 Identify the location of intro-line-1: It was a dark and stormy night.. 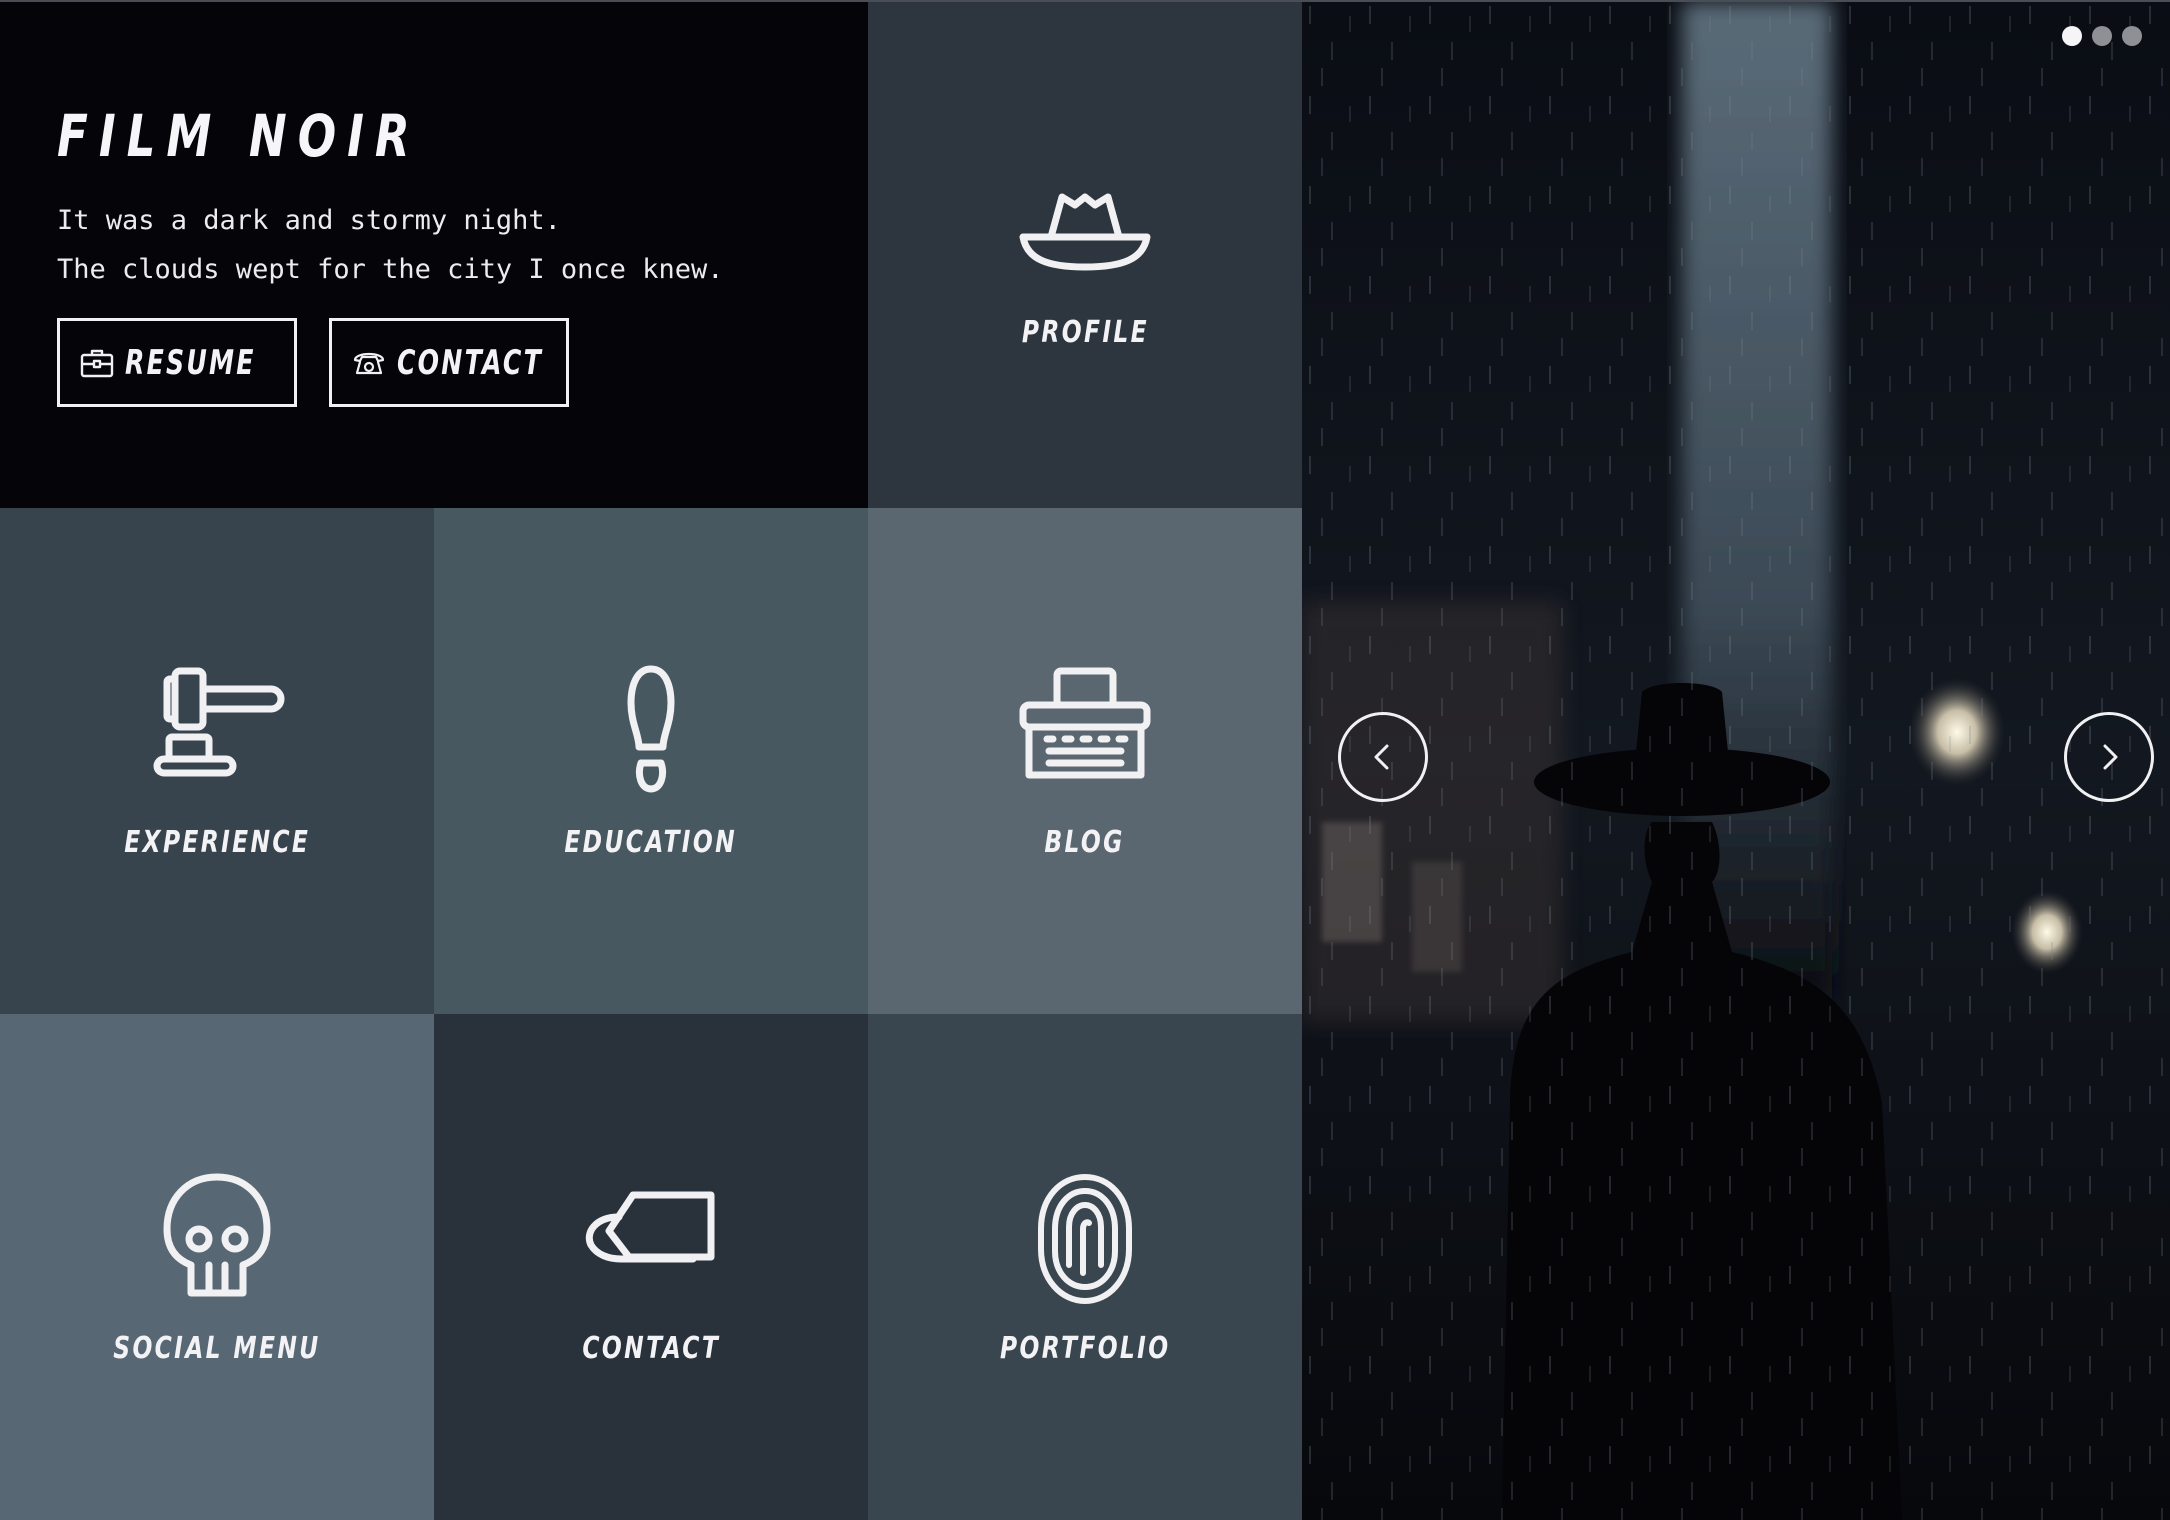
(309, 220).